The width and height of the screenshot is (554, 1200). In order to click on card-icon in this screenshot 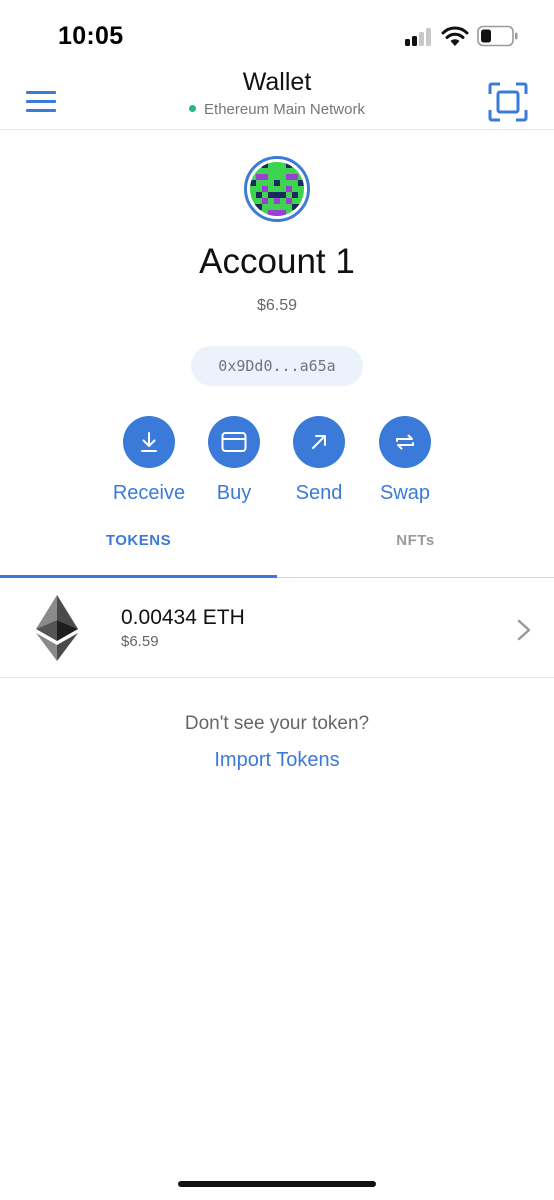, I will do `click(234, 442)`.